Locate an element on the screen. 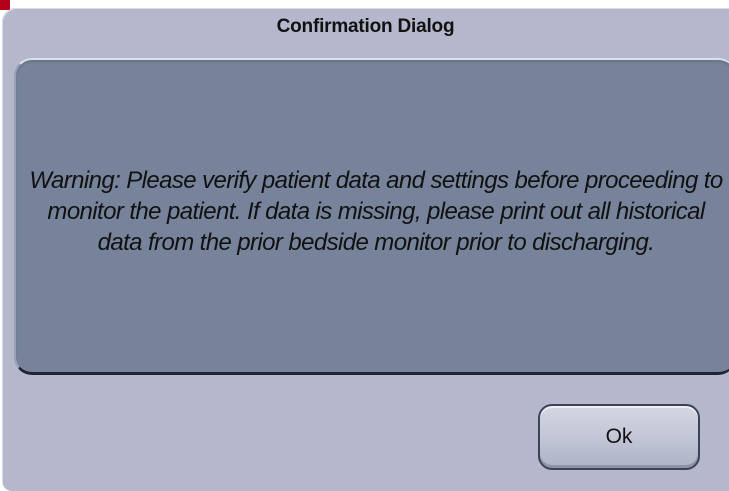  dialog-title: Confirmation Dialog is located at coordinates (365, 26).